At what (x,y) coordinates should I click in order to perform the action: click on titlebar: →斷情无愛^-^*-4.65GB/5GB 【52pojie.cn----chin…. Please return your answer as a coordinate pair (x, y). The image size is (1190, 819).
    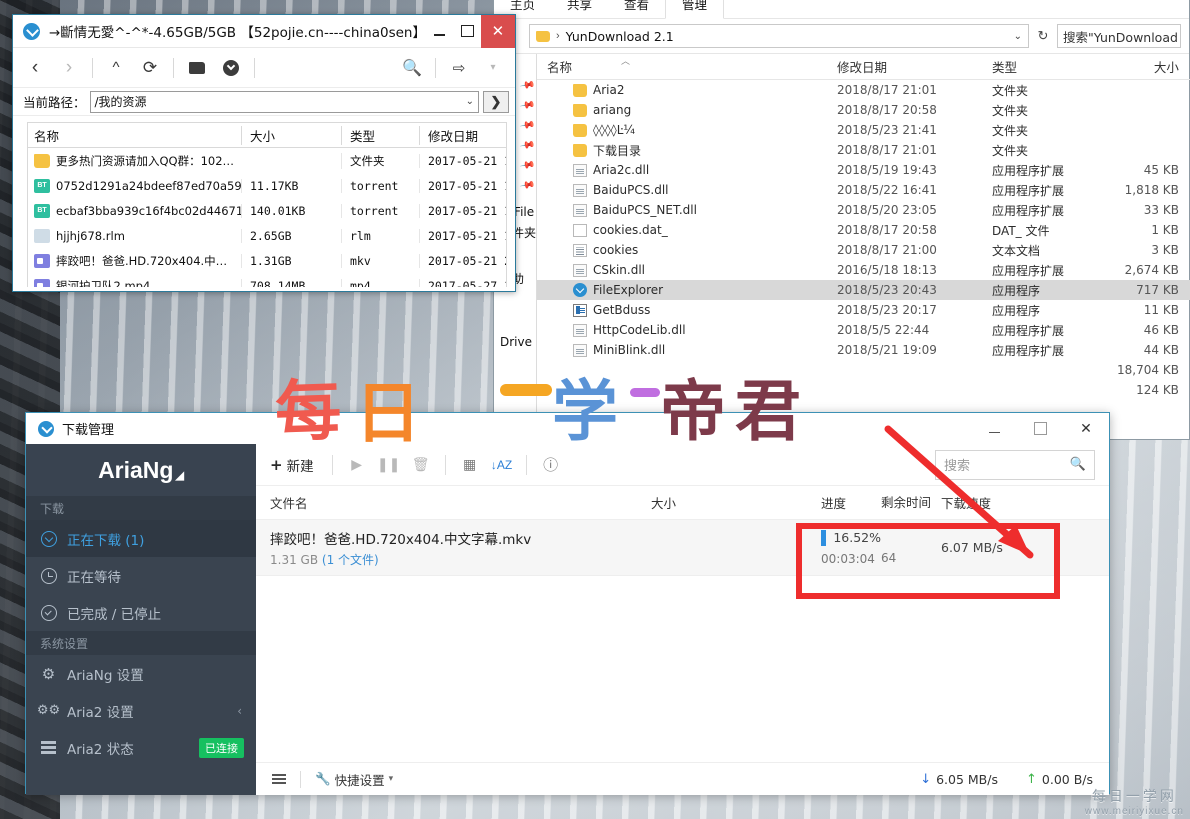
    Looking at the image, I should click on (264, 31).